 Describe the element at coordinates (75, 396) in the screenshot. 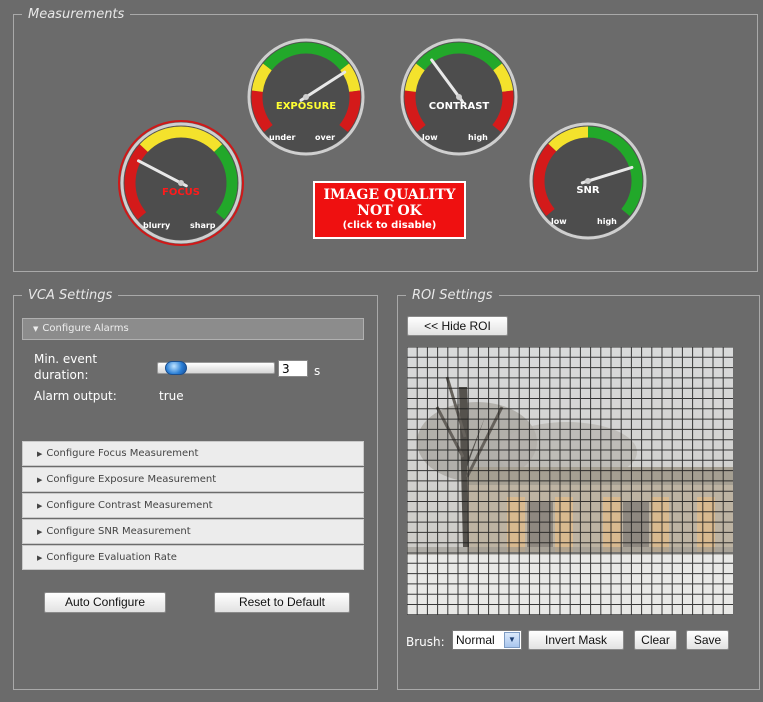

I see `alarm-output-label: Alarm output:` at that location.